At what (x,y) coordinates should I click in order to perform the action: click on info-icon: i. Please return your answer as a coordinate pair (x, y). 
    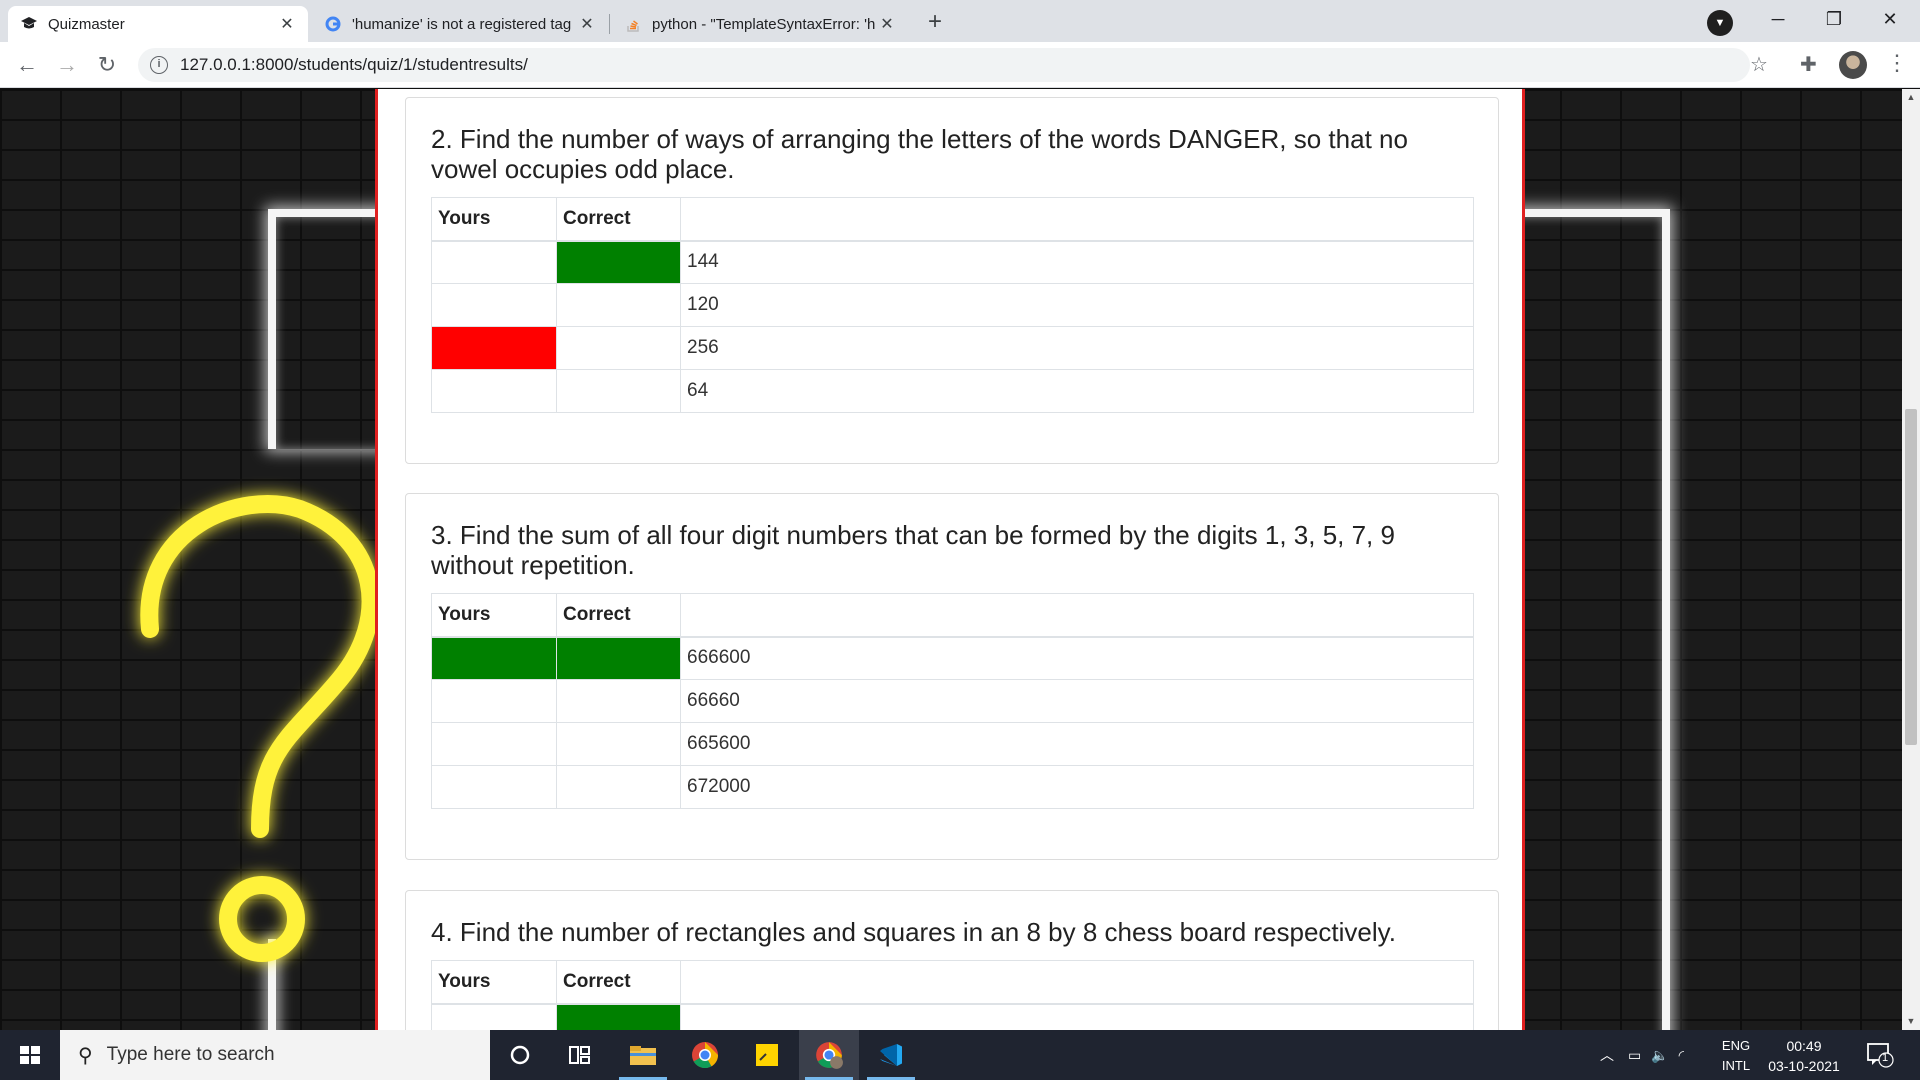
    Looking at the image, I should click on (159, 65).